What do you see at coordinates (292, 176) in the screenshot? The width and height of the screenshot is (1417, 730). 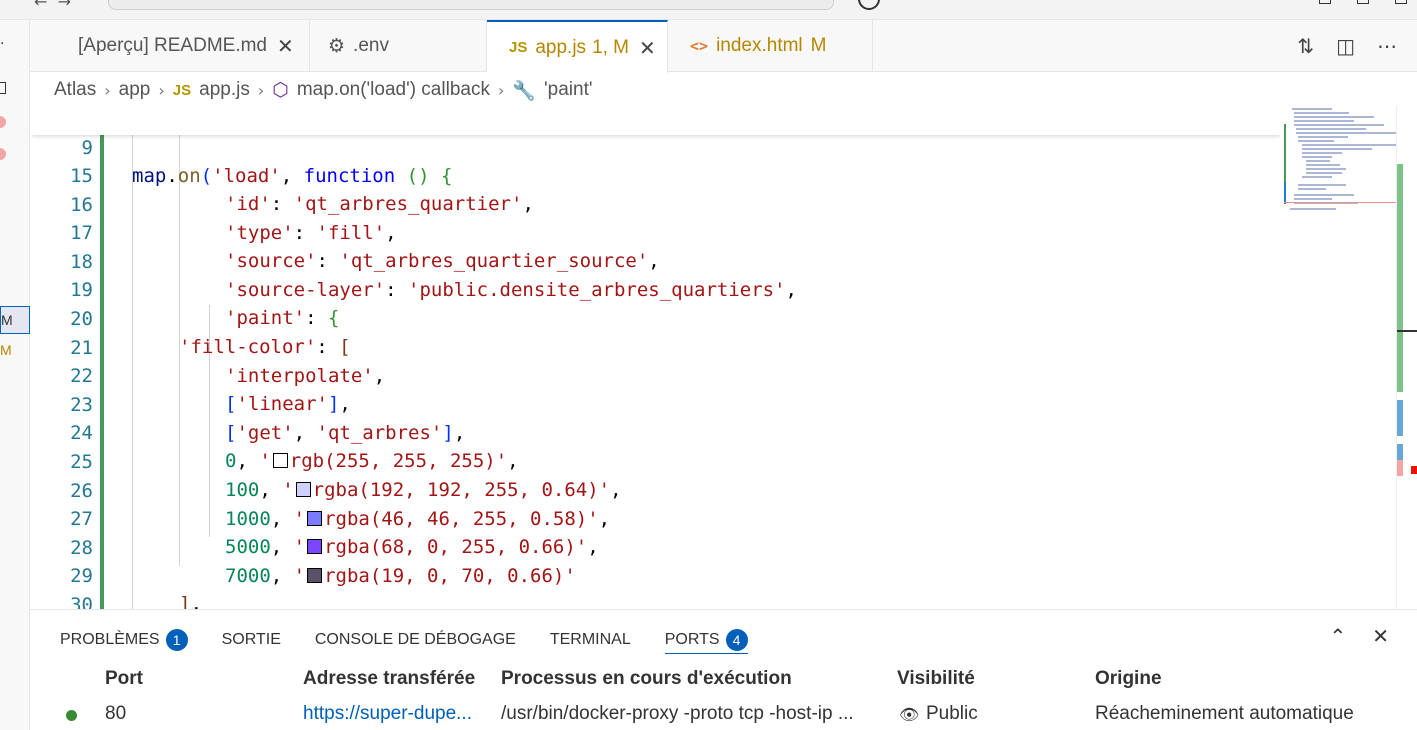 I see `code-text: map.on('load', function () {` at bounding box center [292, 176].